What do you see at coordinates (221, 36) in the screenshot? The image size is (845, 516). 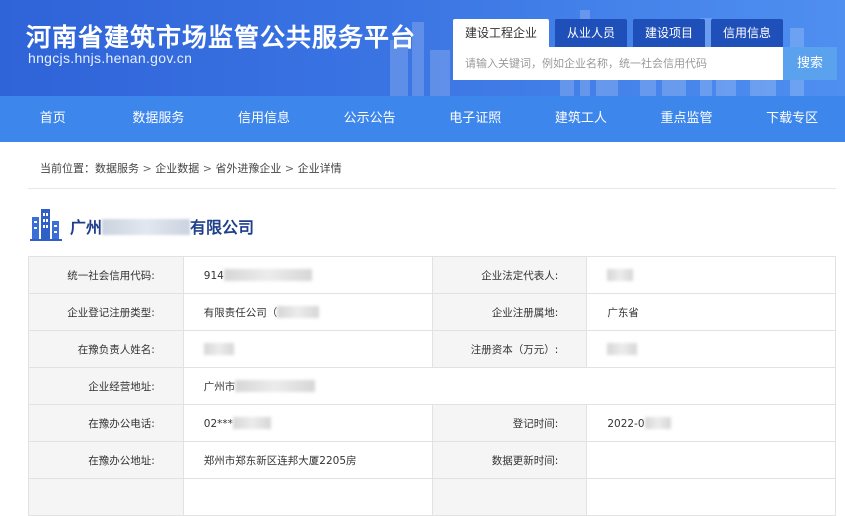 I see `site-title: 河南省建筑市场监管公共服务平台` at bounding box center [221, 36].